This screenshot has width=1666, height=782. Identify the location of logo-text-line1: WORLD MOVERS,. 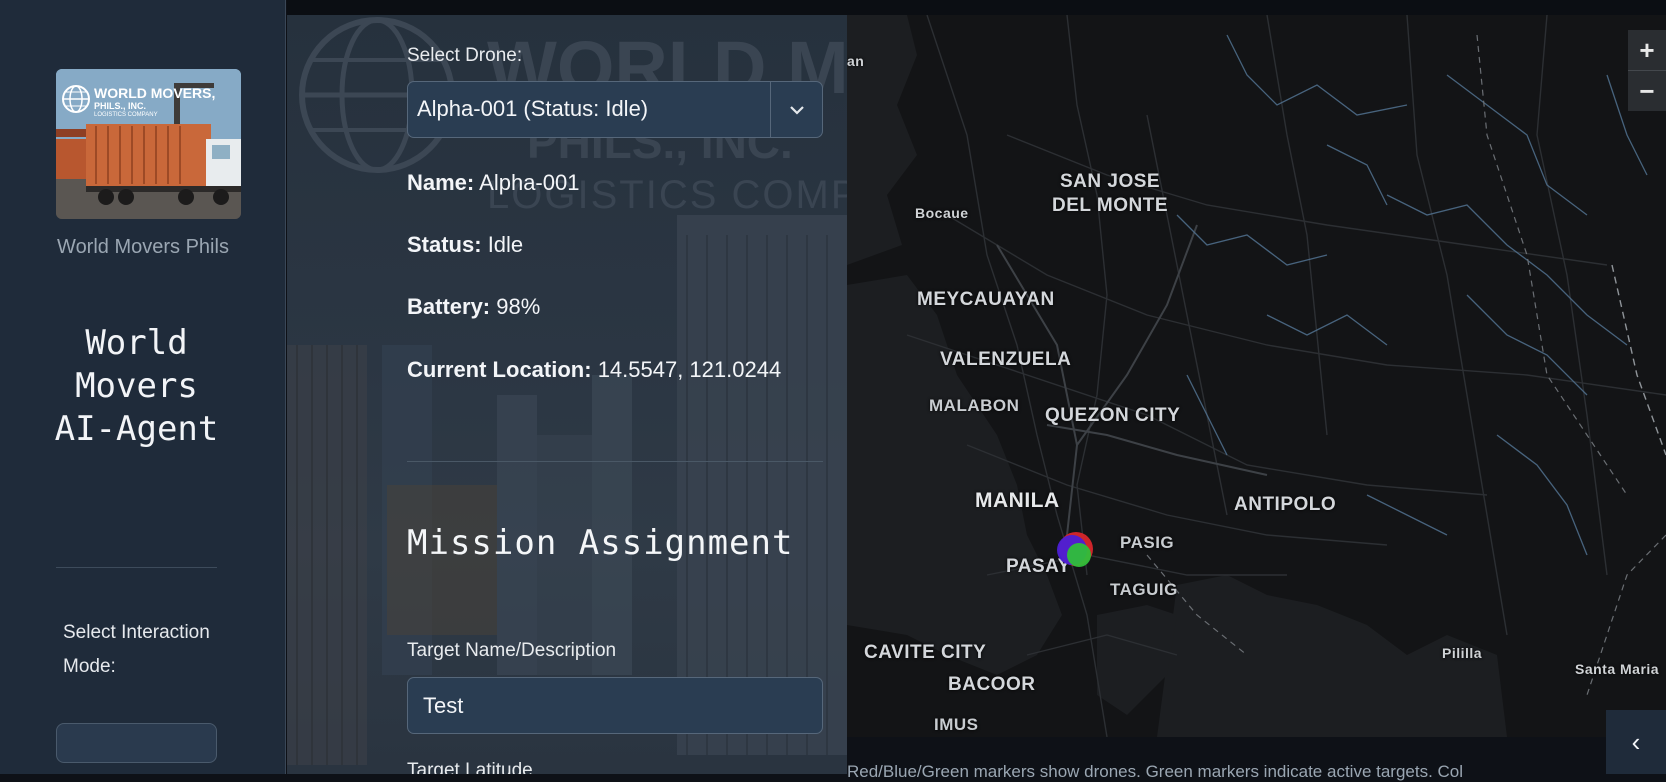
(155, 93).